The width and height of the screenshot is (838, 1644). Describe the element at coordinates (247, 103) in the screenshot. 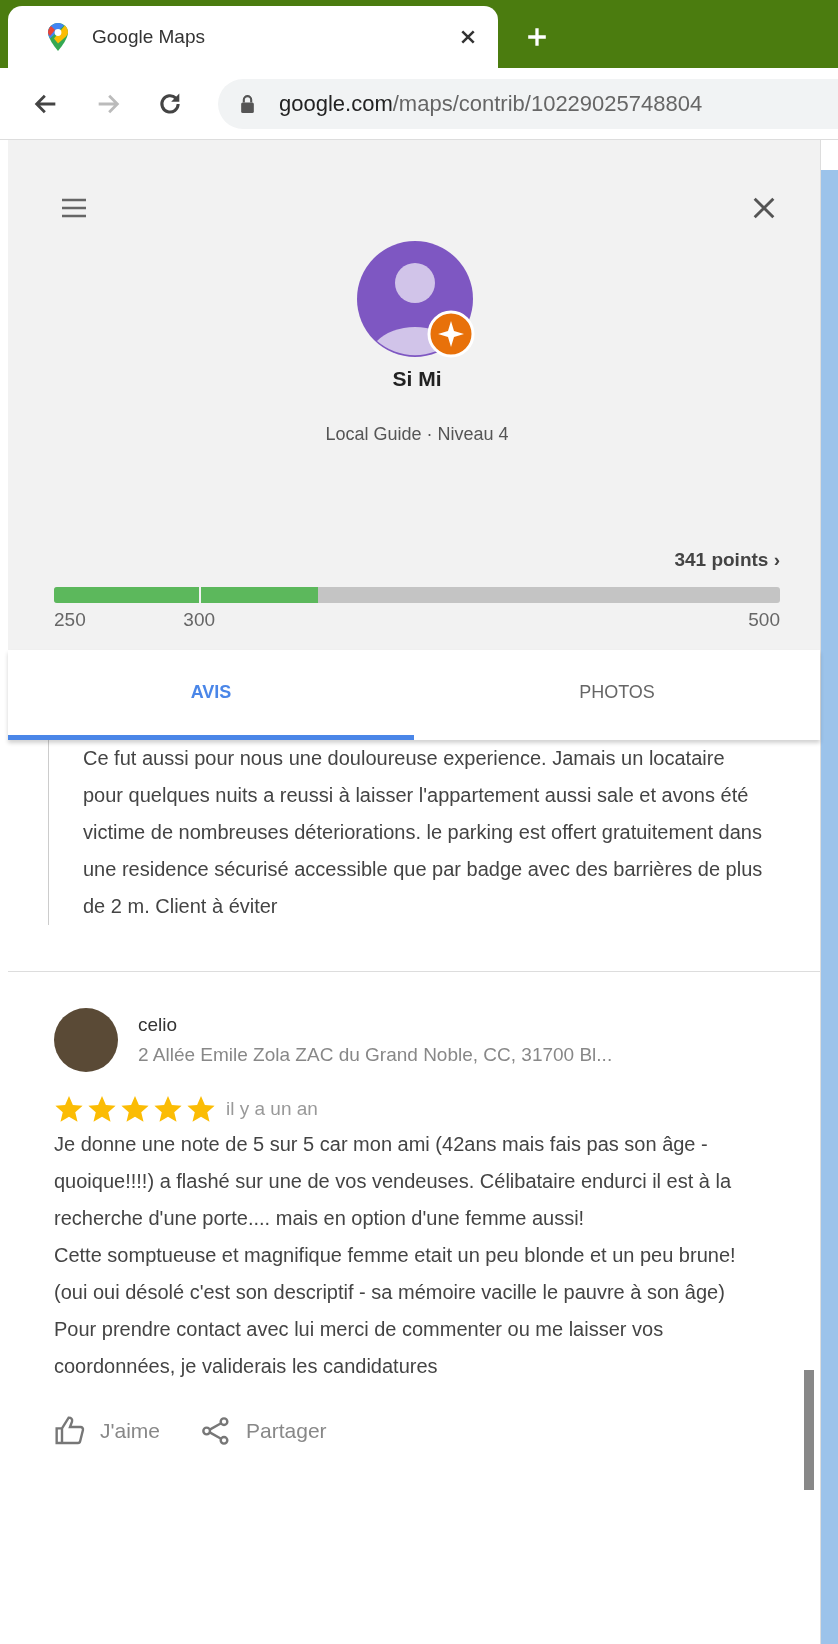

I see `lock-icon` at that location.